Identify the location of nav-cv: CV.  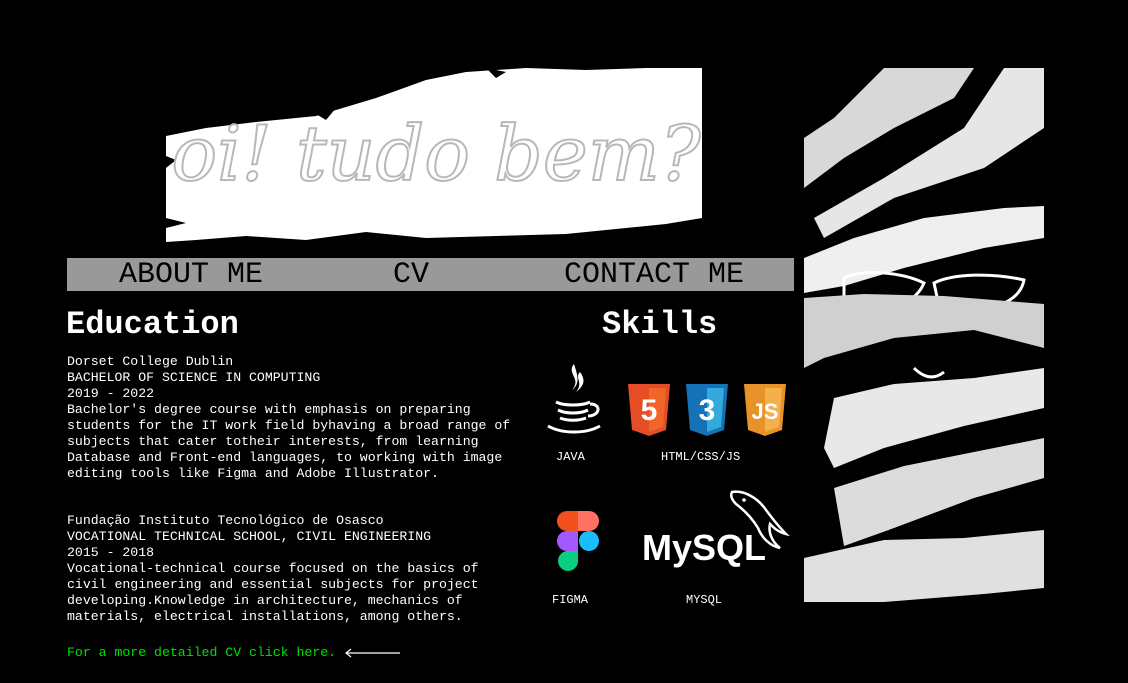
(411, 275).